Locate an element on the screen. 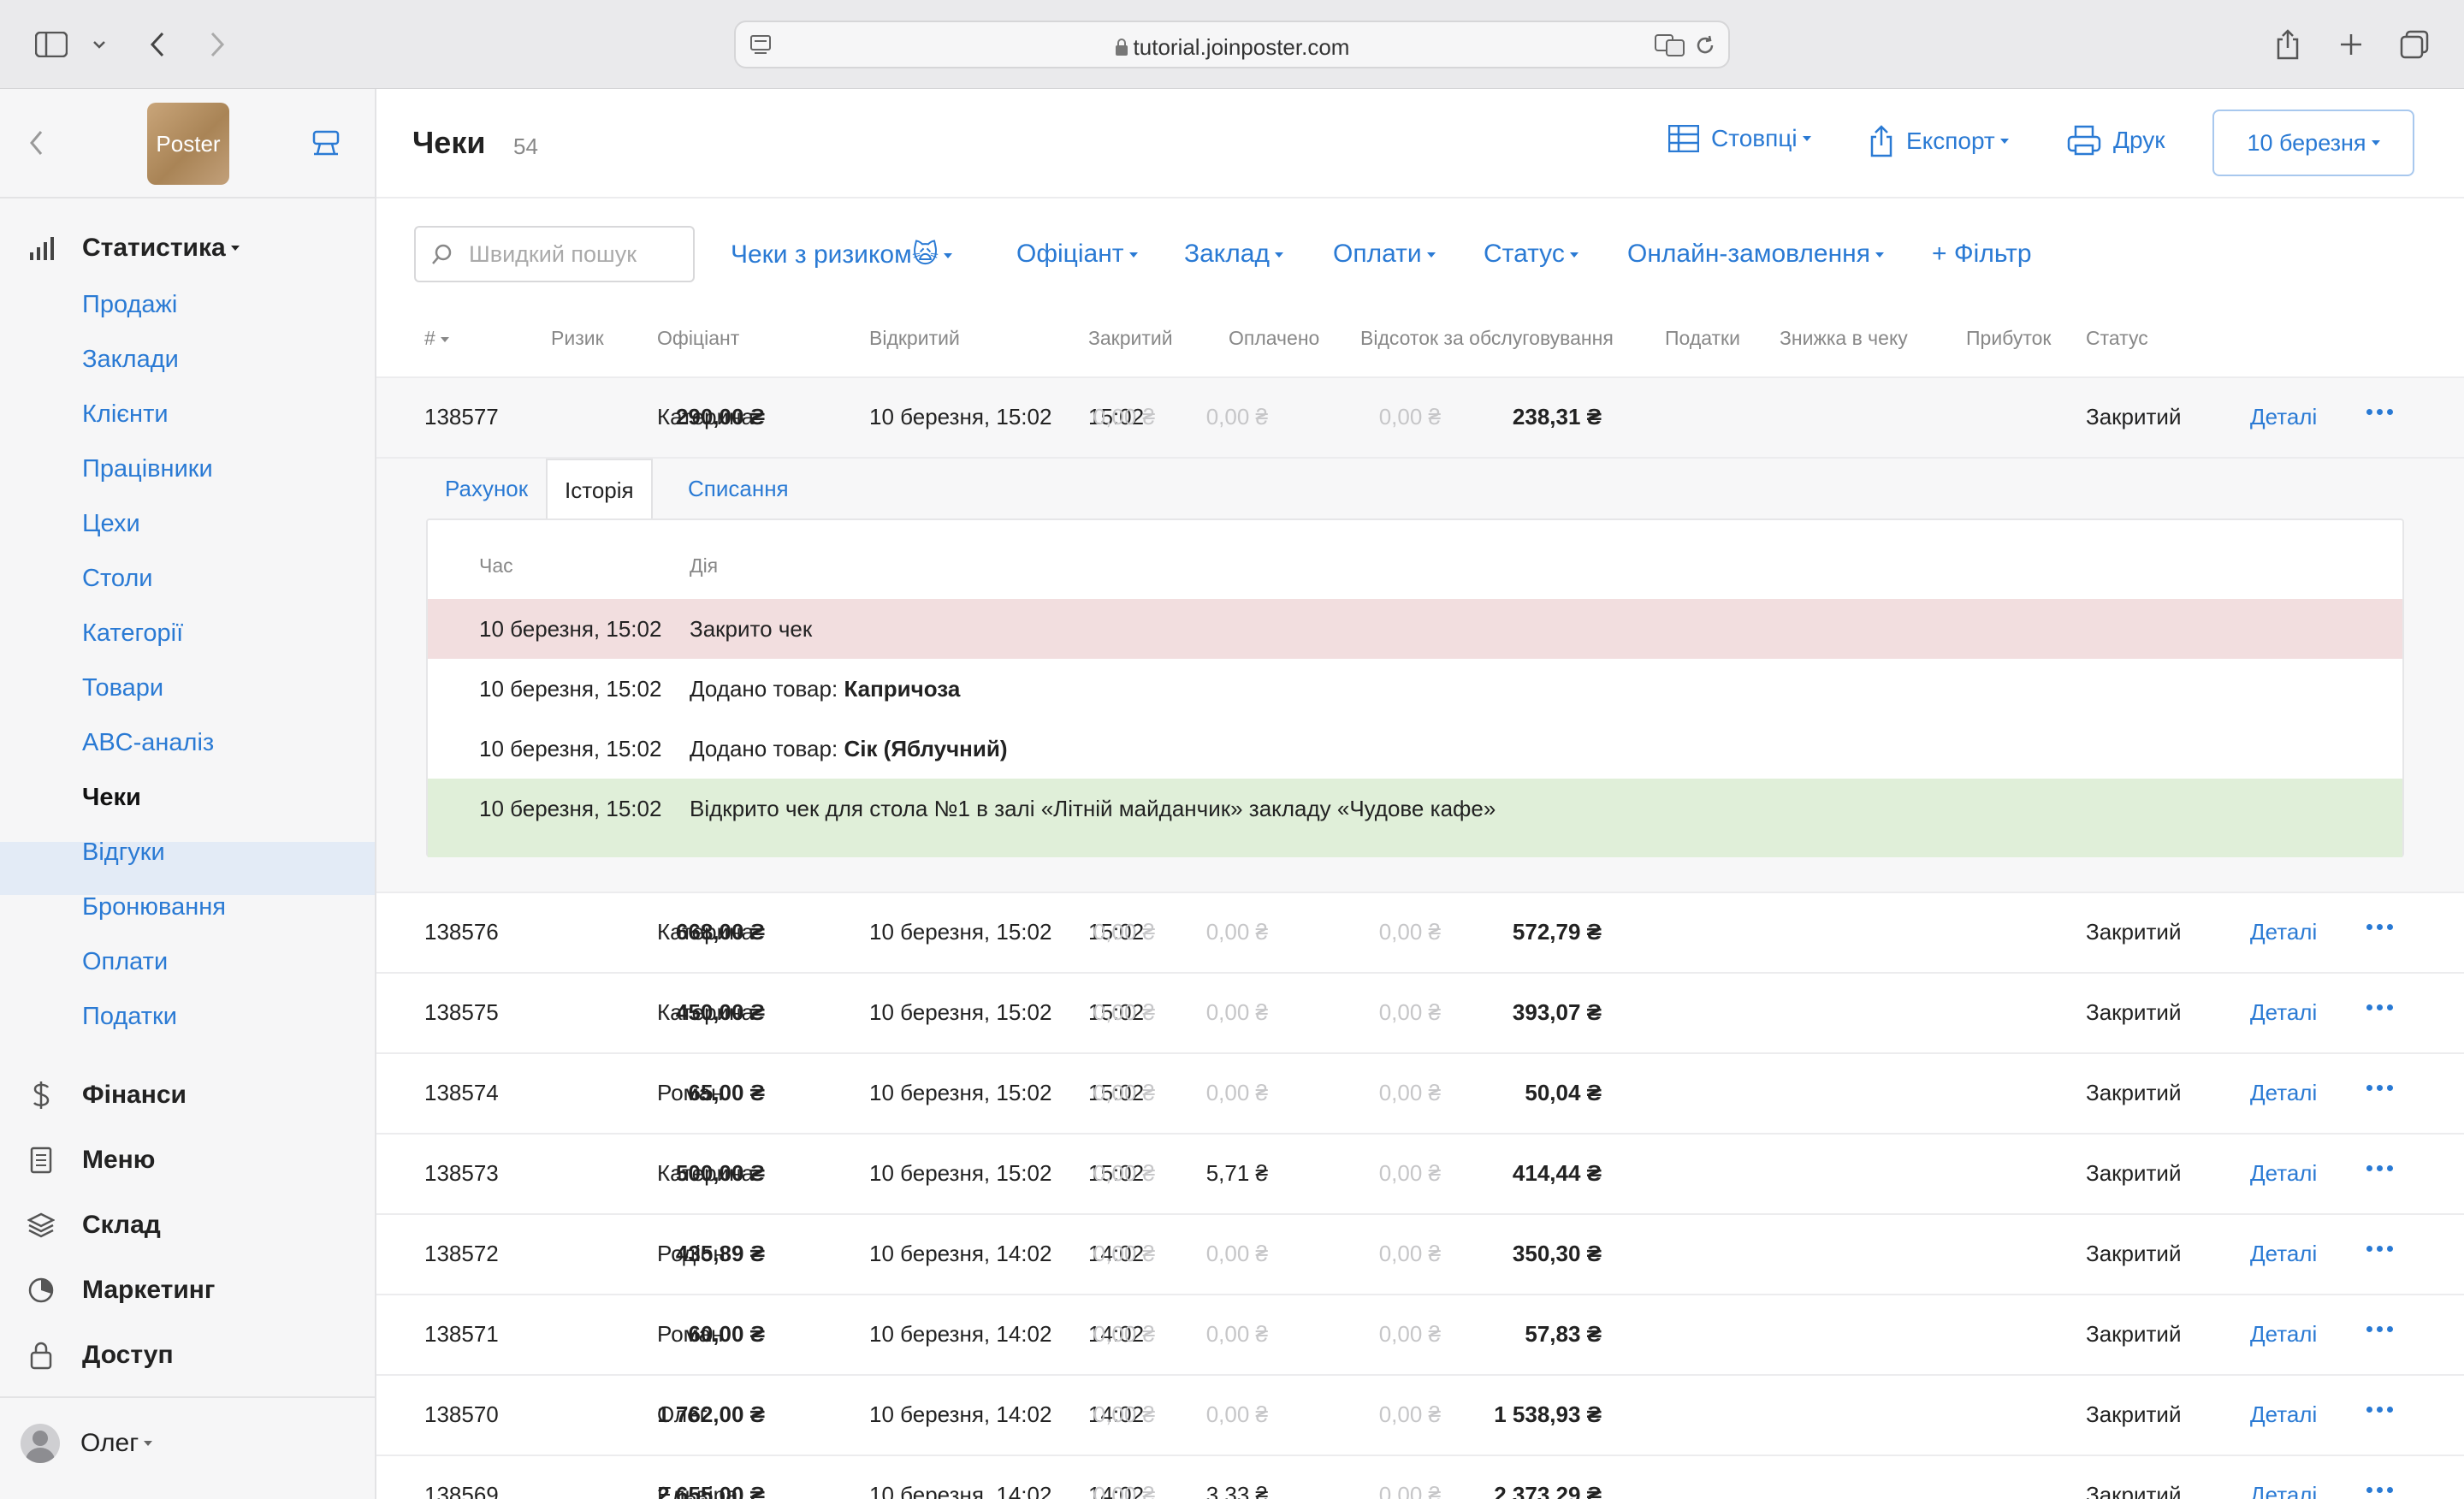 This screenshot has height=1499, width=2464. nav-item-receipts: Чеки is located at coordinates (111, 798).